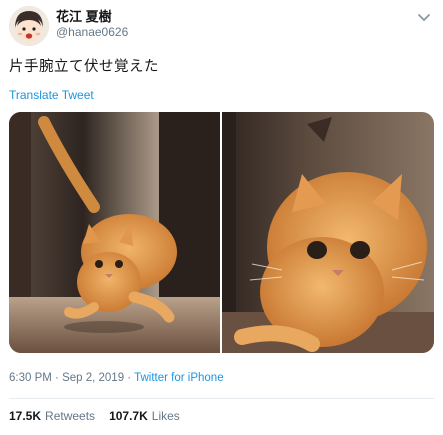 This screenshot has height=435, width=443. I want to click on likes-stat: 107.7K Likes, so click(144, 416).